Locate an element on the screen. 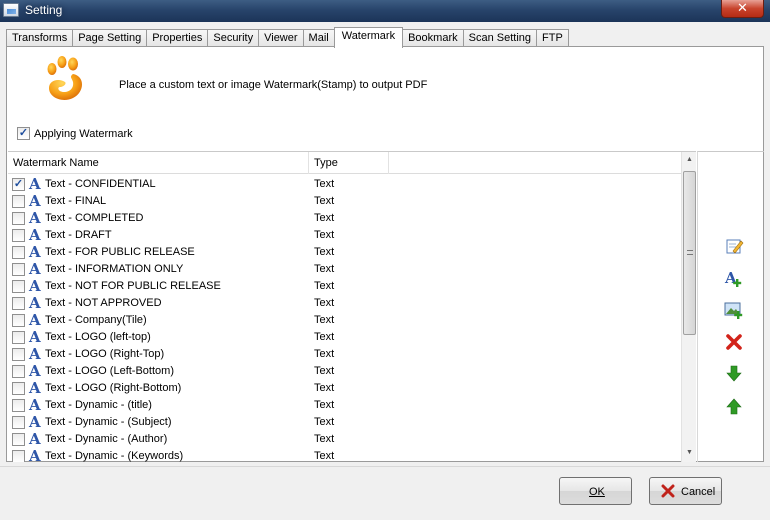  watermark-logo-icon is located at coordinates (64, 78).